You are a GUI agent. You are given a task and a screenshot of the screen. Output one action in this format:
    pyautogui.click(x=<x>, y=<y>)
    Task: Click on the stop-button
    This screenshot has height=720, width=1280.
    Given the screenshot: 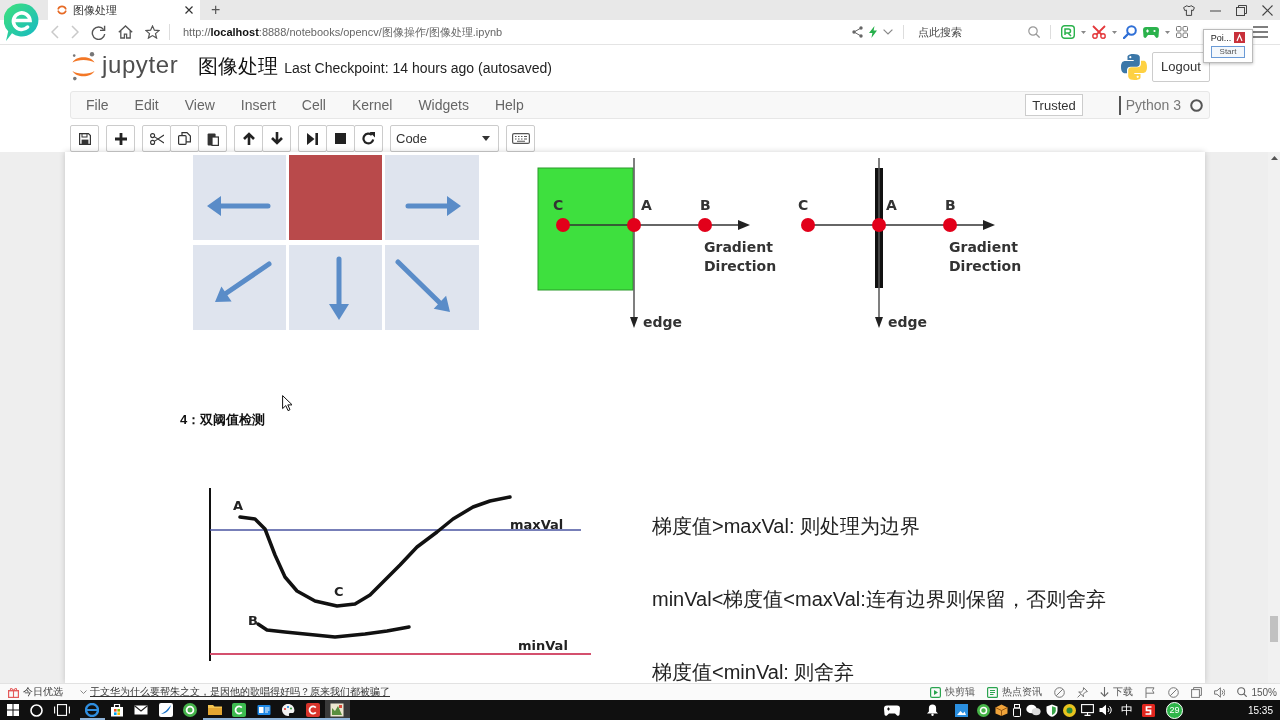 What is the action you would take?
    pyautogui.click(x=340, y=138)
    